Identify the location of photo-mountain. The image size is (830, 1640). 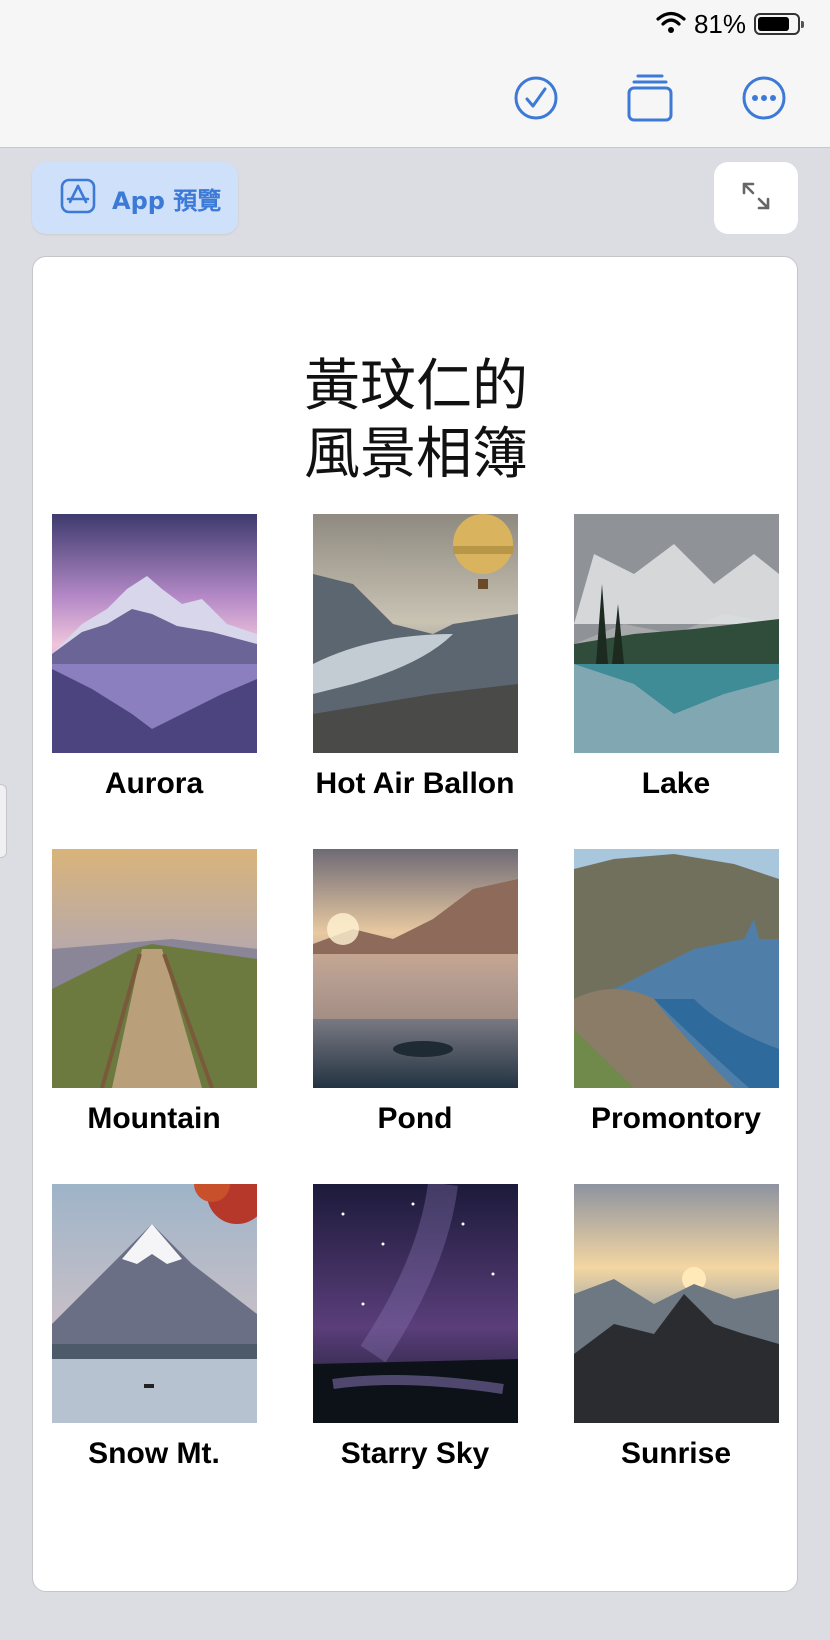
(154, 968).